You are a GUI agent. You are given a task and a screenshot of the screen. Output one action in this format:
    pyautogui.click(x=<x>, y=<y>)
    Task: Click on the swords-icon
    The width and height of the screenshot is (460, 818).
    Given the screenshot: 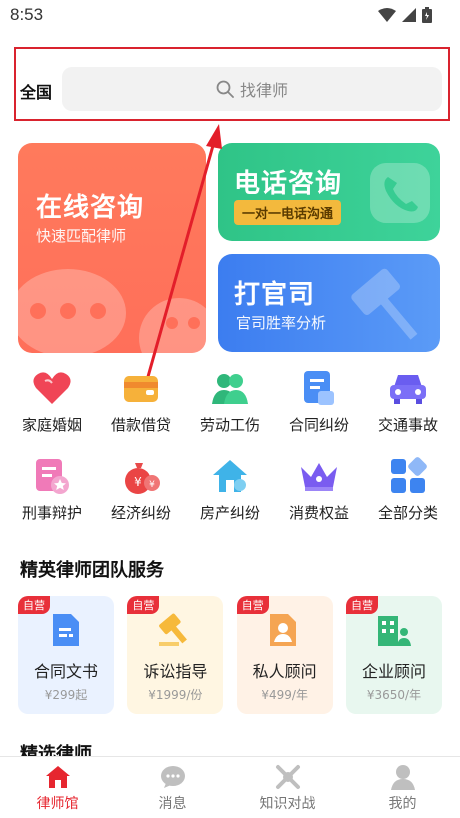 What is the action you would take?
    pyautogui.click(x=288, y=777)
    